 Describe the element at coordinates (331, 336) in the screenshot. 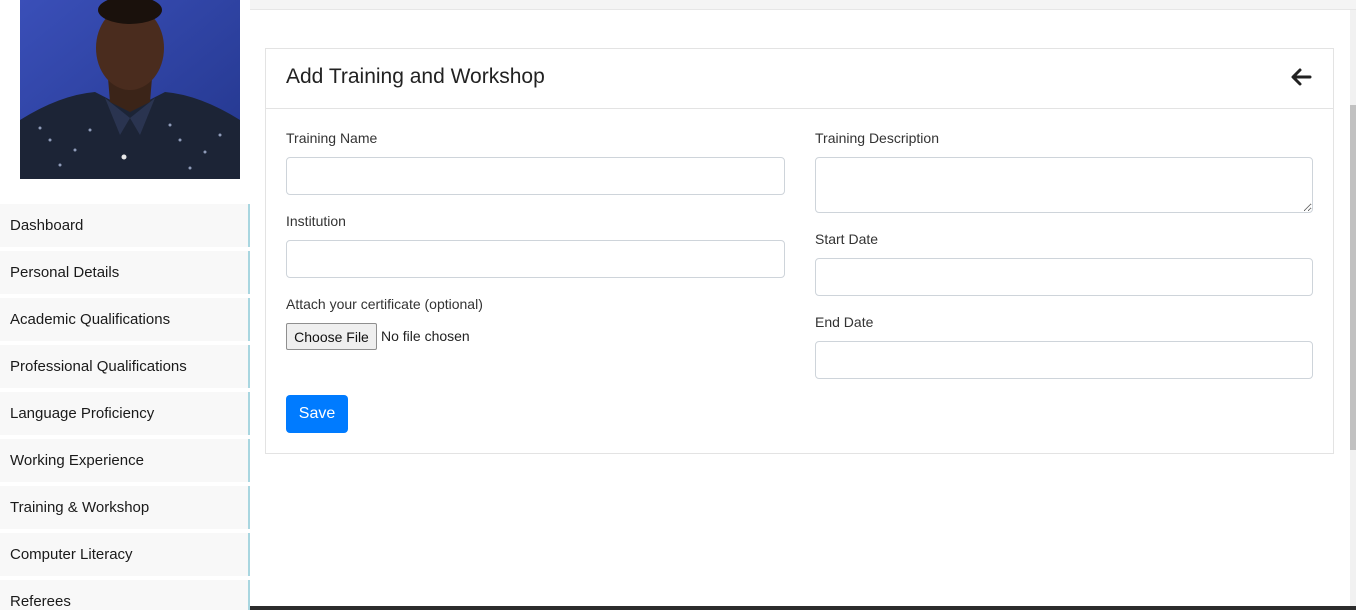

I see `choose-file-button: Choose File` at that location.